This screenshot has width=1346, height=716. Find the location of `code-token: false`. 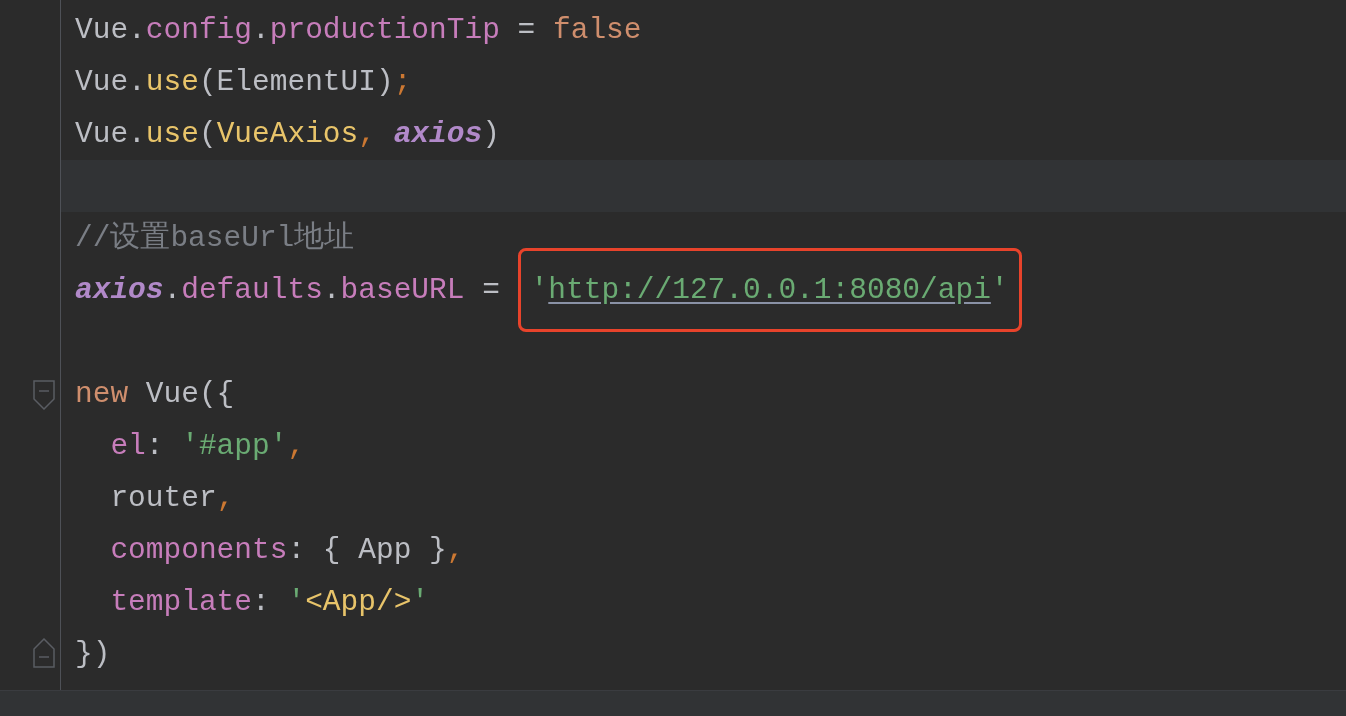

code-token: false is located at coordinates (597, 30).